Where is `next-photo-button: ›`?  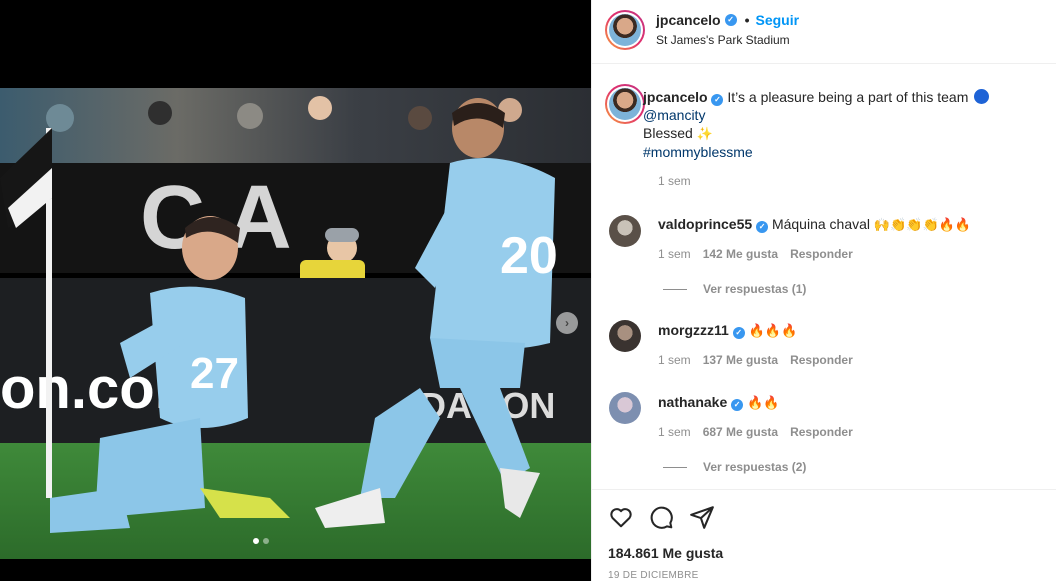
next-photo-button: › is located at coordinates (567, 323).